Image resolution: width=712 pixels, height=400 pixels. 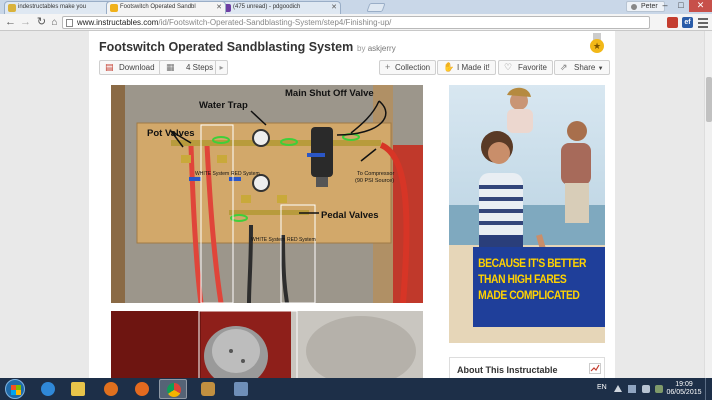 I want to click on download-button: ▤ Download, so click(x=130, y=67).